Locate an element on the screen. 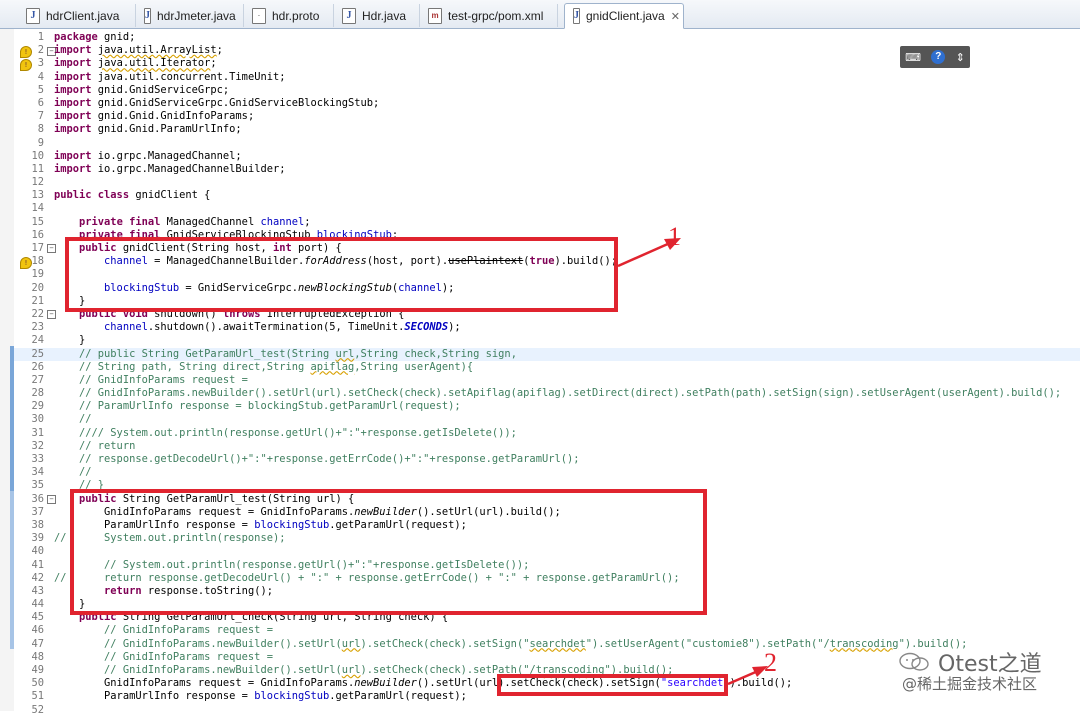 This screenshot has height=717, width=1080. annotation-label-2: 2 is located at coordinates (770, 662).